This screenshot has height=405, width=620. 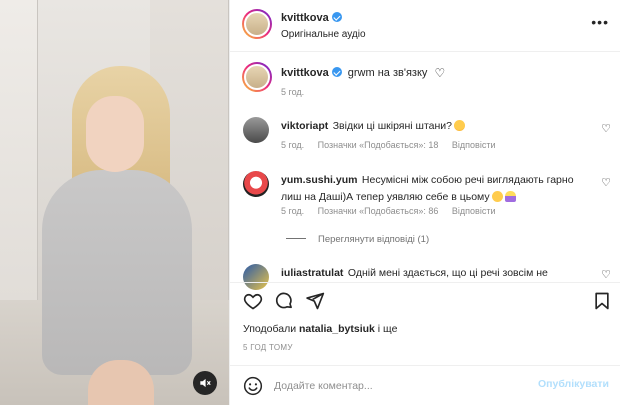 I want to click on divider-dash, so click(x=296, y=238).